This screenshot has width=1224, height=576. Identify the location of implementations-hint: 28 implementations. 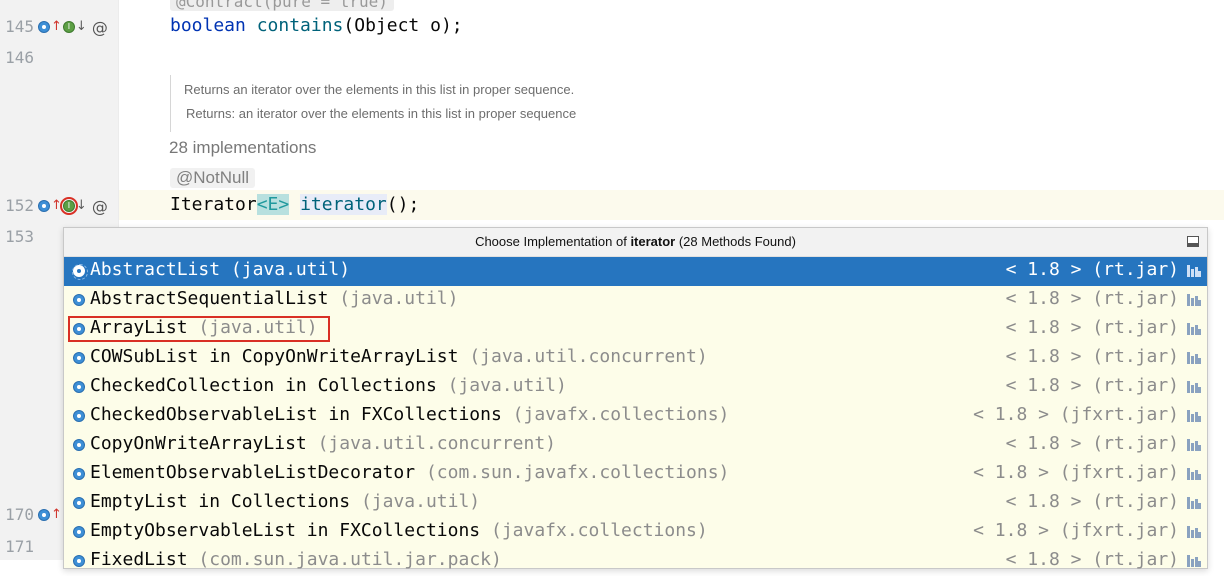
(242, 148).